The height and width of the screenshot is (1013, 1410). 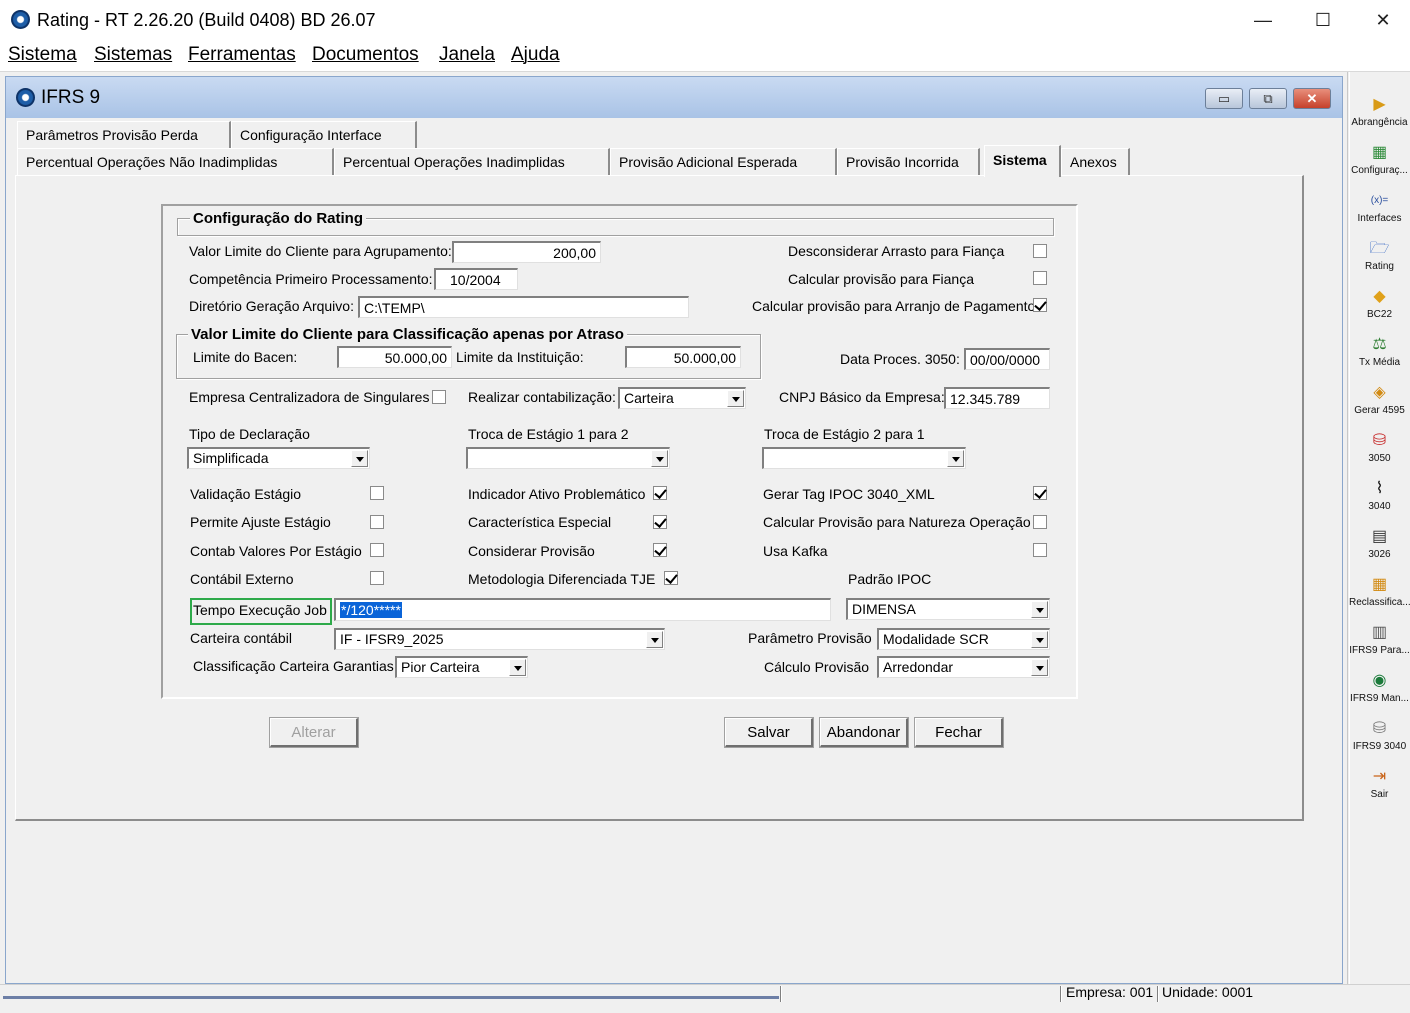 I want to click on usa-kafka-checkbox, so click(x=1040, y=550).